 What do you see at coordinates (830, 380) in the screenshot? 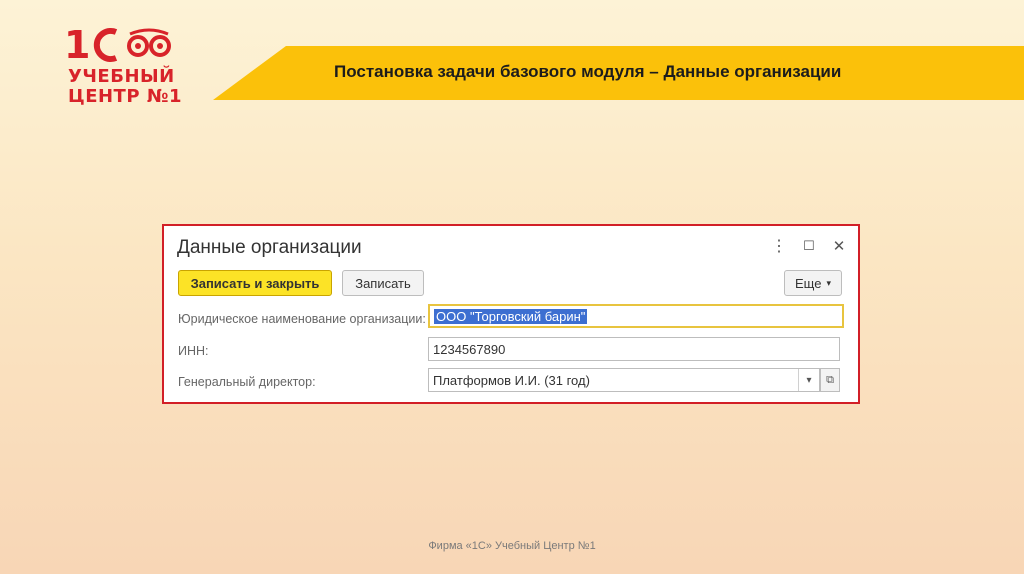
I see `open-item-icon: ⧉` at bounding box center [830, 380].